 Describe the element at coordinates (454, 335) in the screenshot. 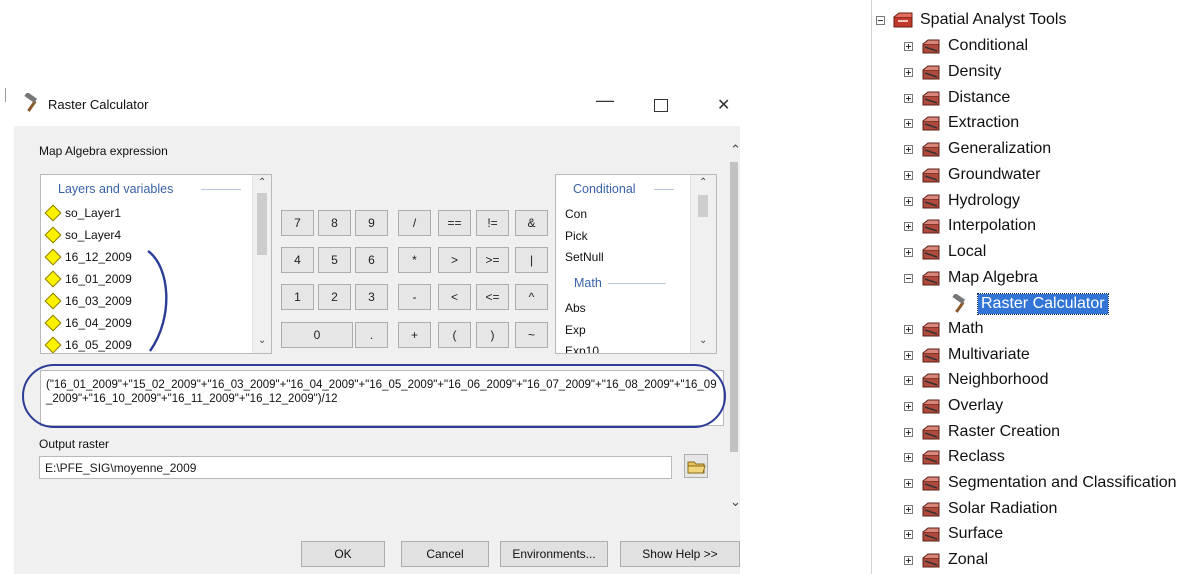

I see `key-open-paren: (` at that location.